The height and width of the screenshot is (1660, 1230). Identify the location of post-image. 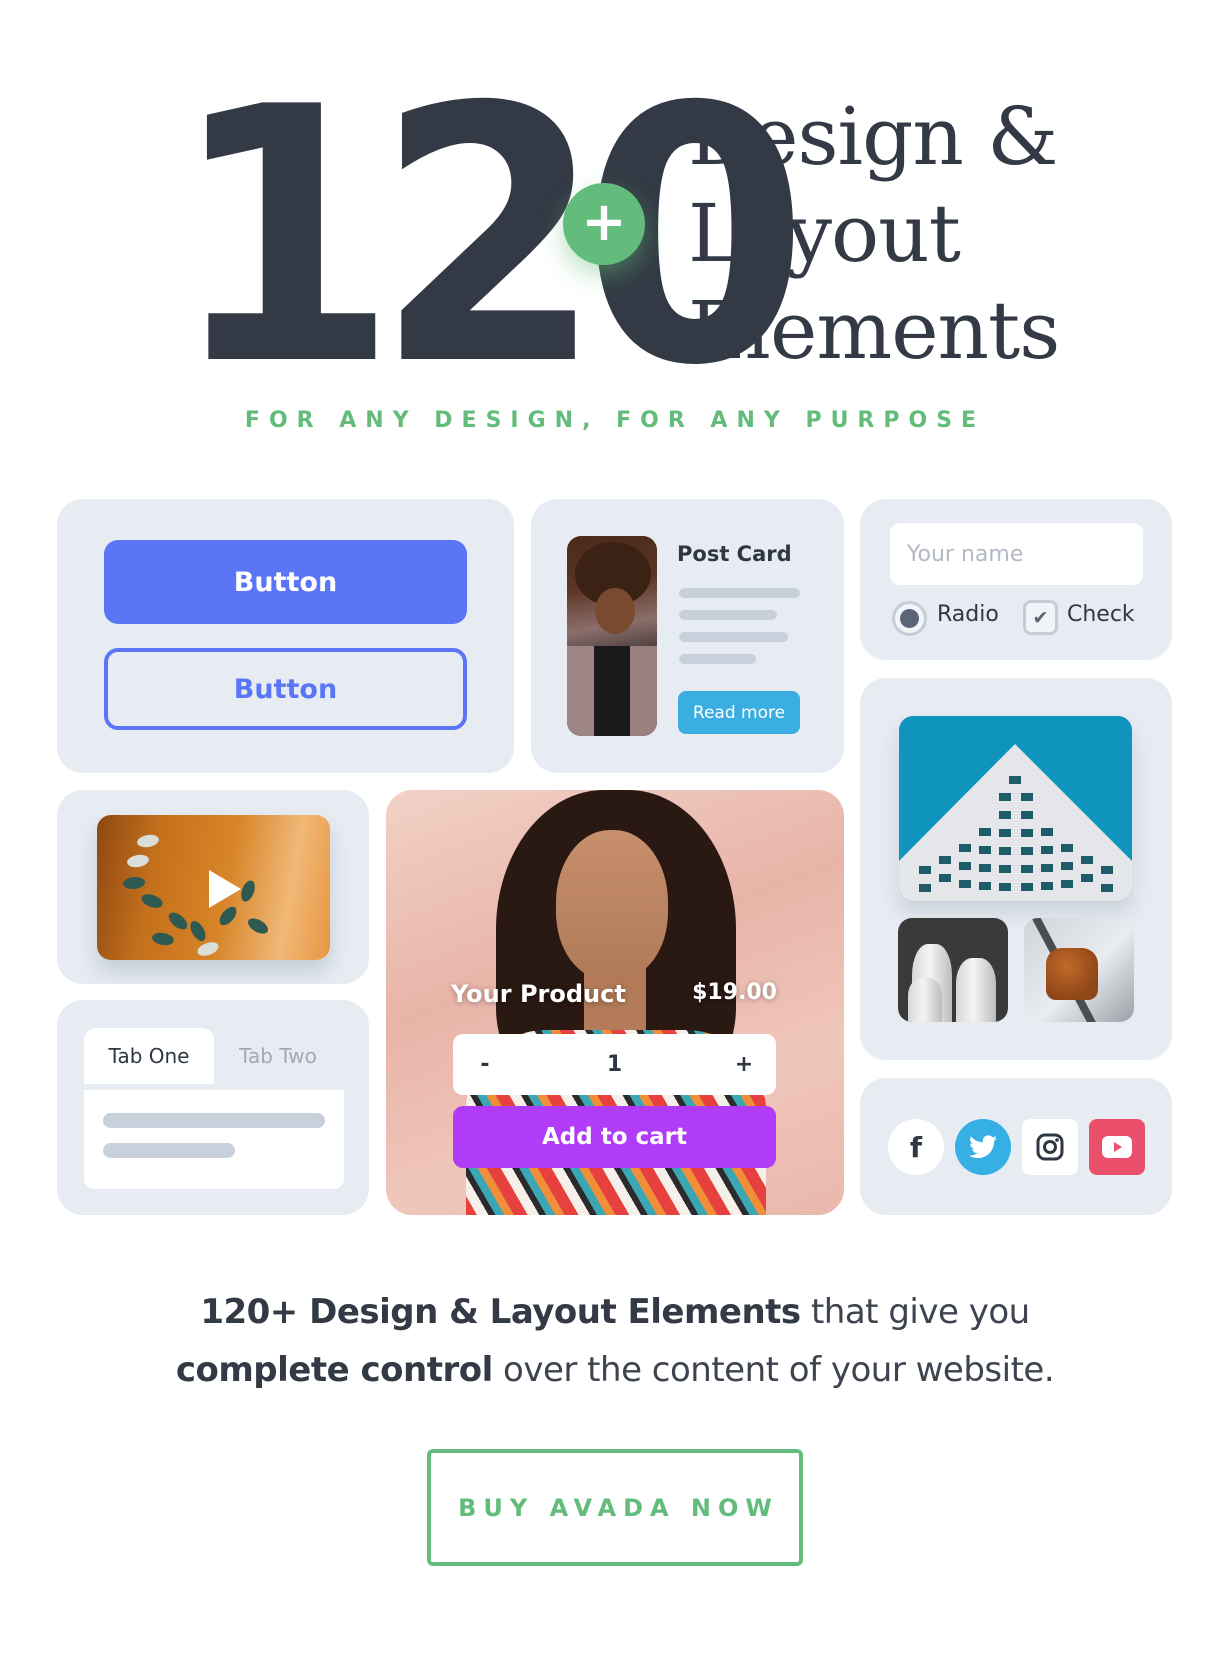
(612, 636).